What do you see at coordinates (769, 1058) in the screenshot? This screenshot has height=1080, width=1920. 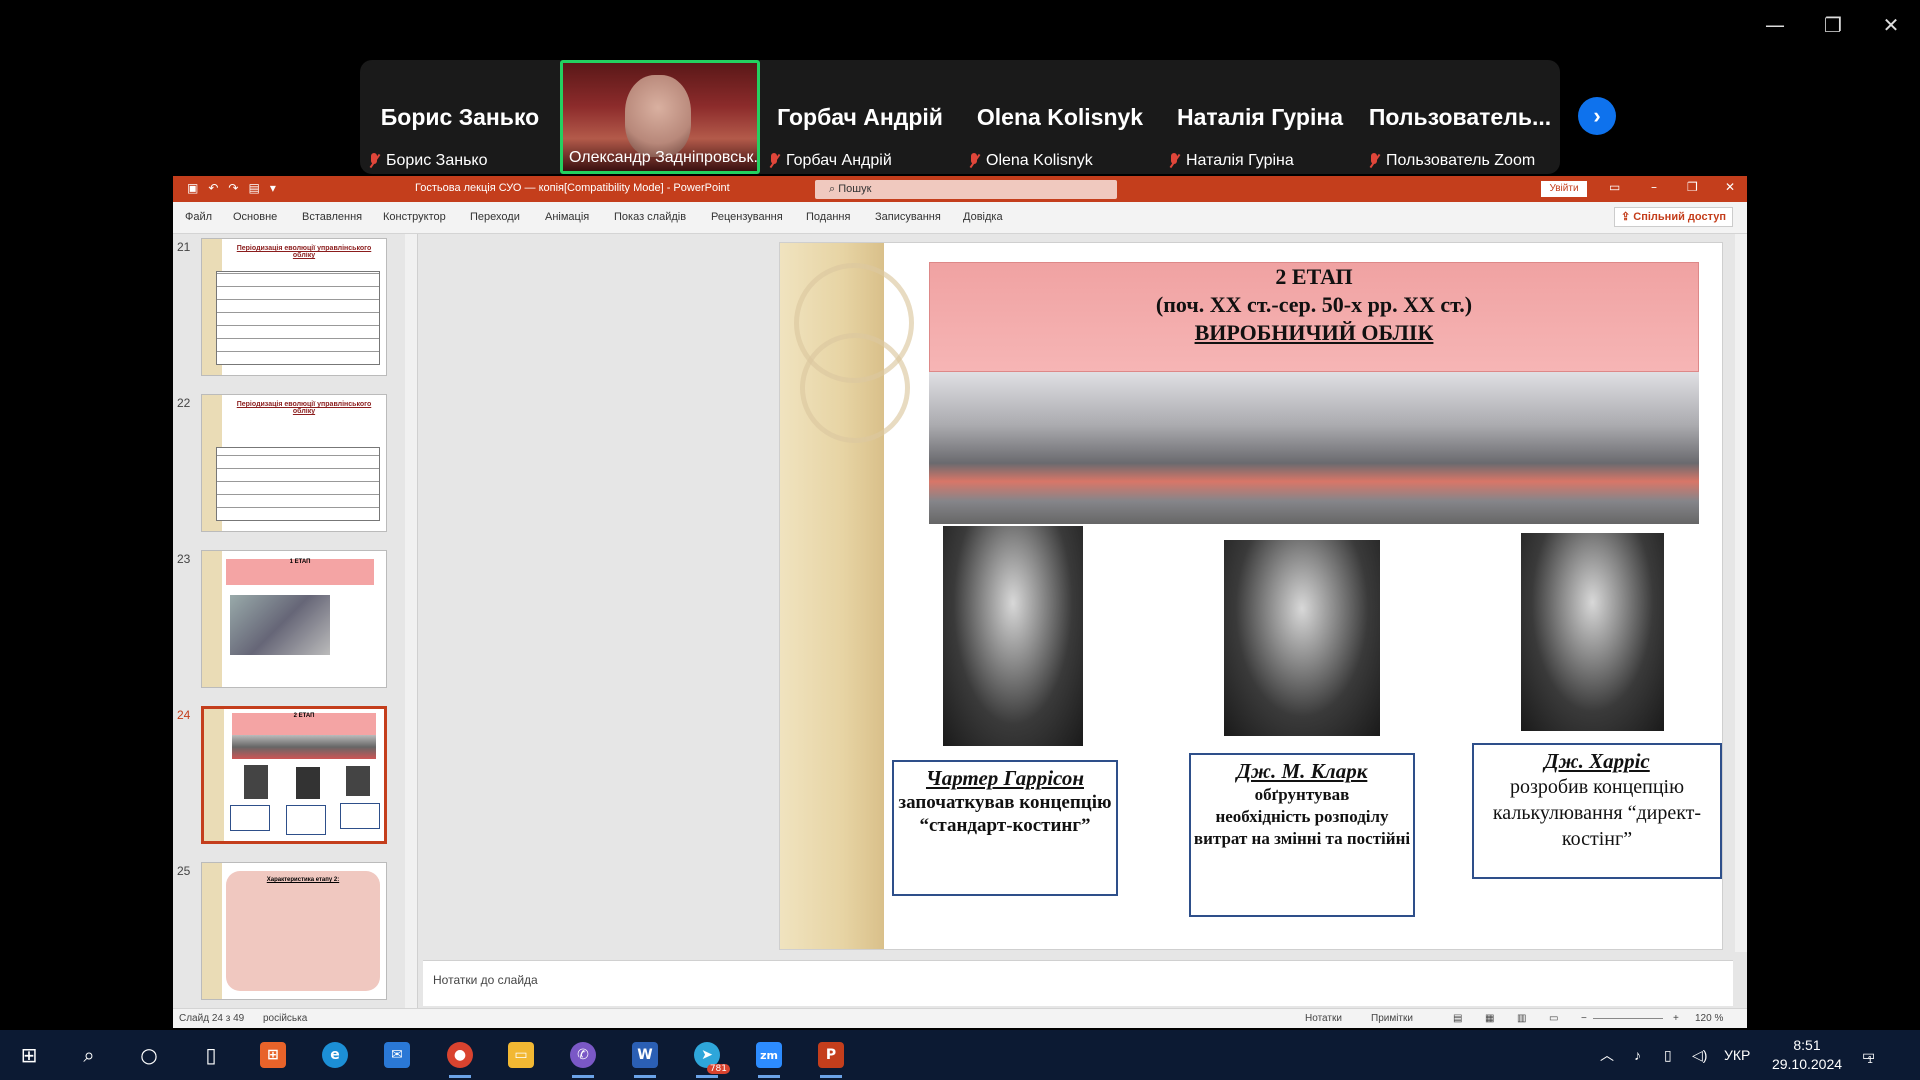 I see `zoom-icon: zm` at bounding box center [769, 1058].